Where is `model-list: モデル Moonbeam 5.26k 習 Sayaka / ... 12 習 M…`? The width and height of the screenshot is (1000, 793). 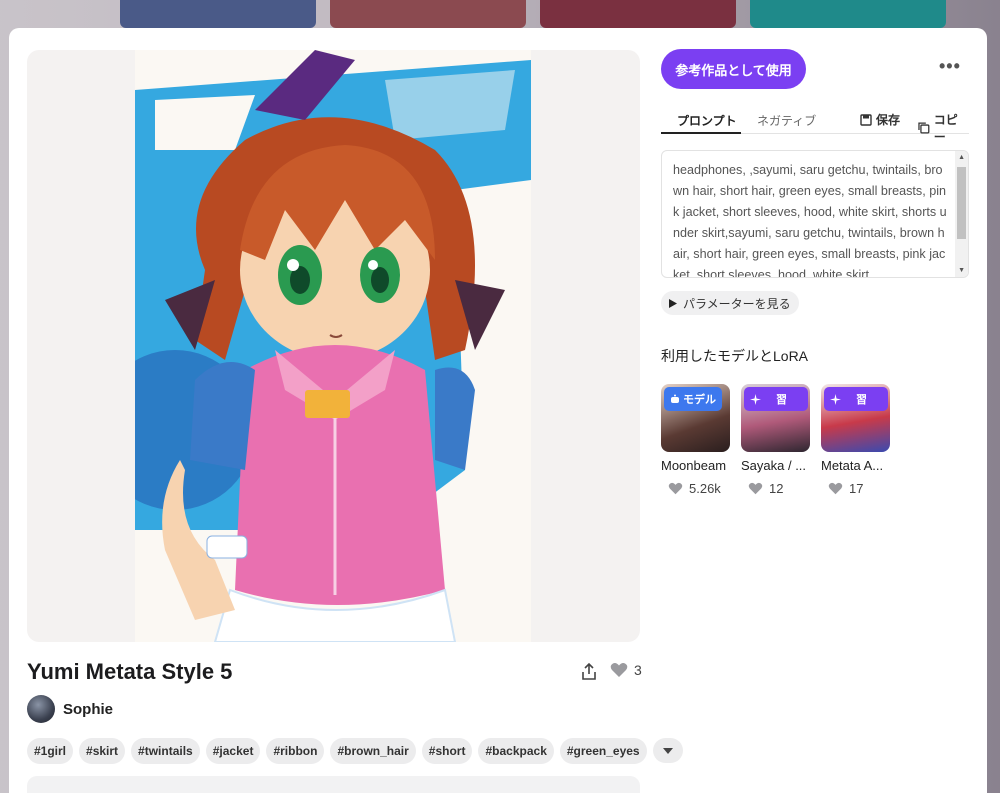 model-list: モデル Moonbeam 5.26k 習 Sayaka / ... 12 習 M… is located at coordinates (775, 440).